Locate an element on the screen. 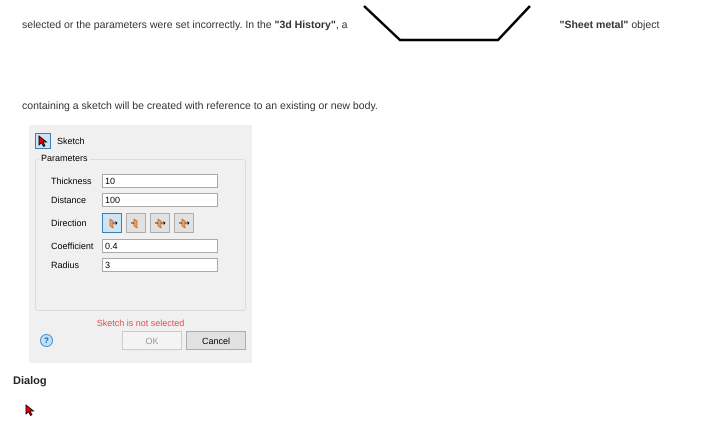 This screenshot has height=439, width=727. paragraph-text: selected or the parameters were set incorrectly. In the "3d History", a is located at coordinates (185, 25).